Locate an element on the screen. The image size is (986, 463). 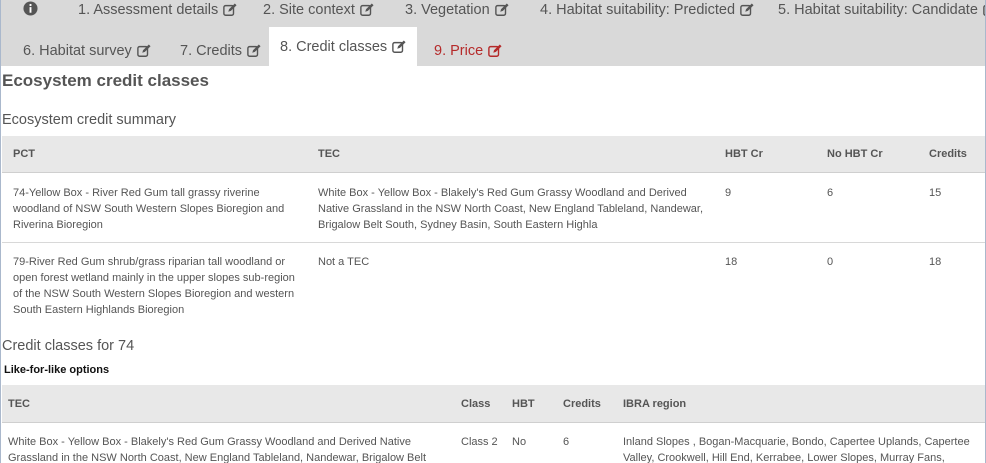
info-icon is located at coordinates (30, 8).